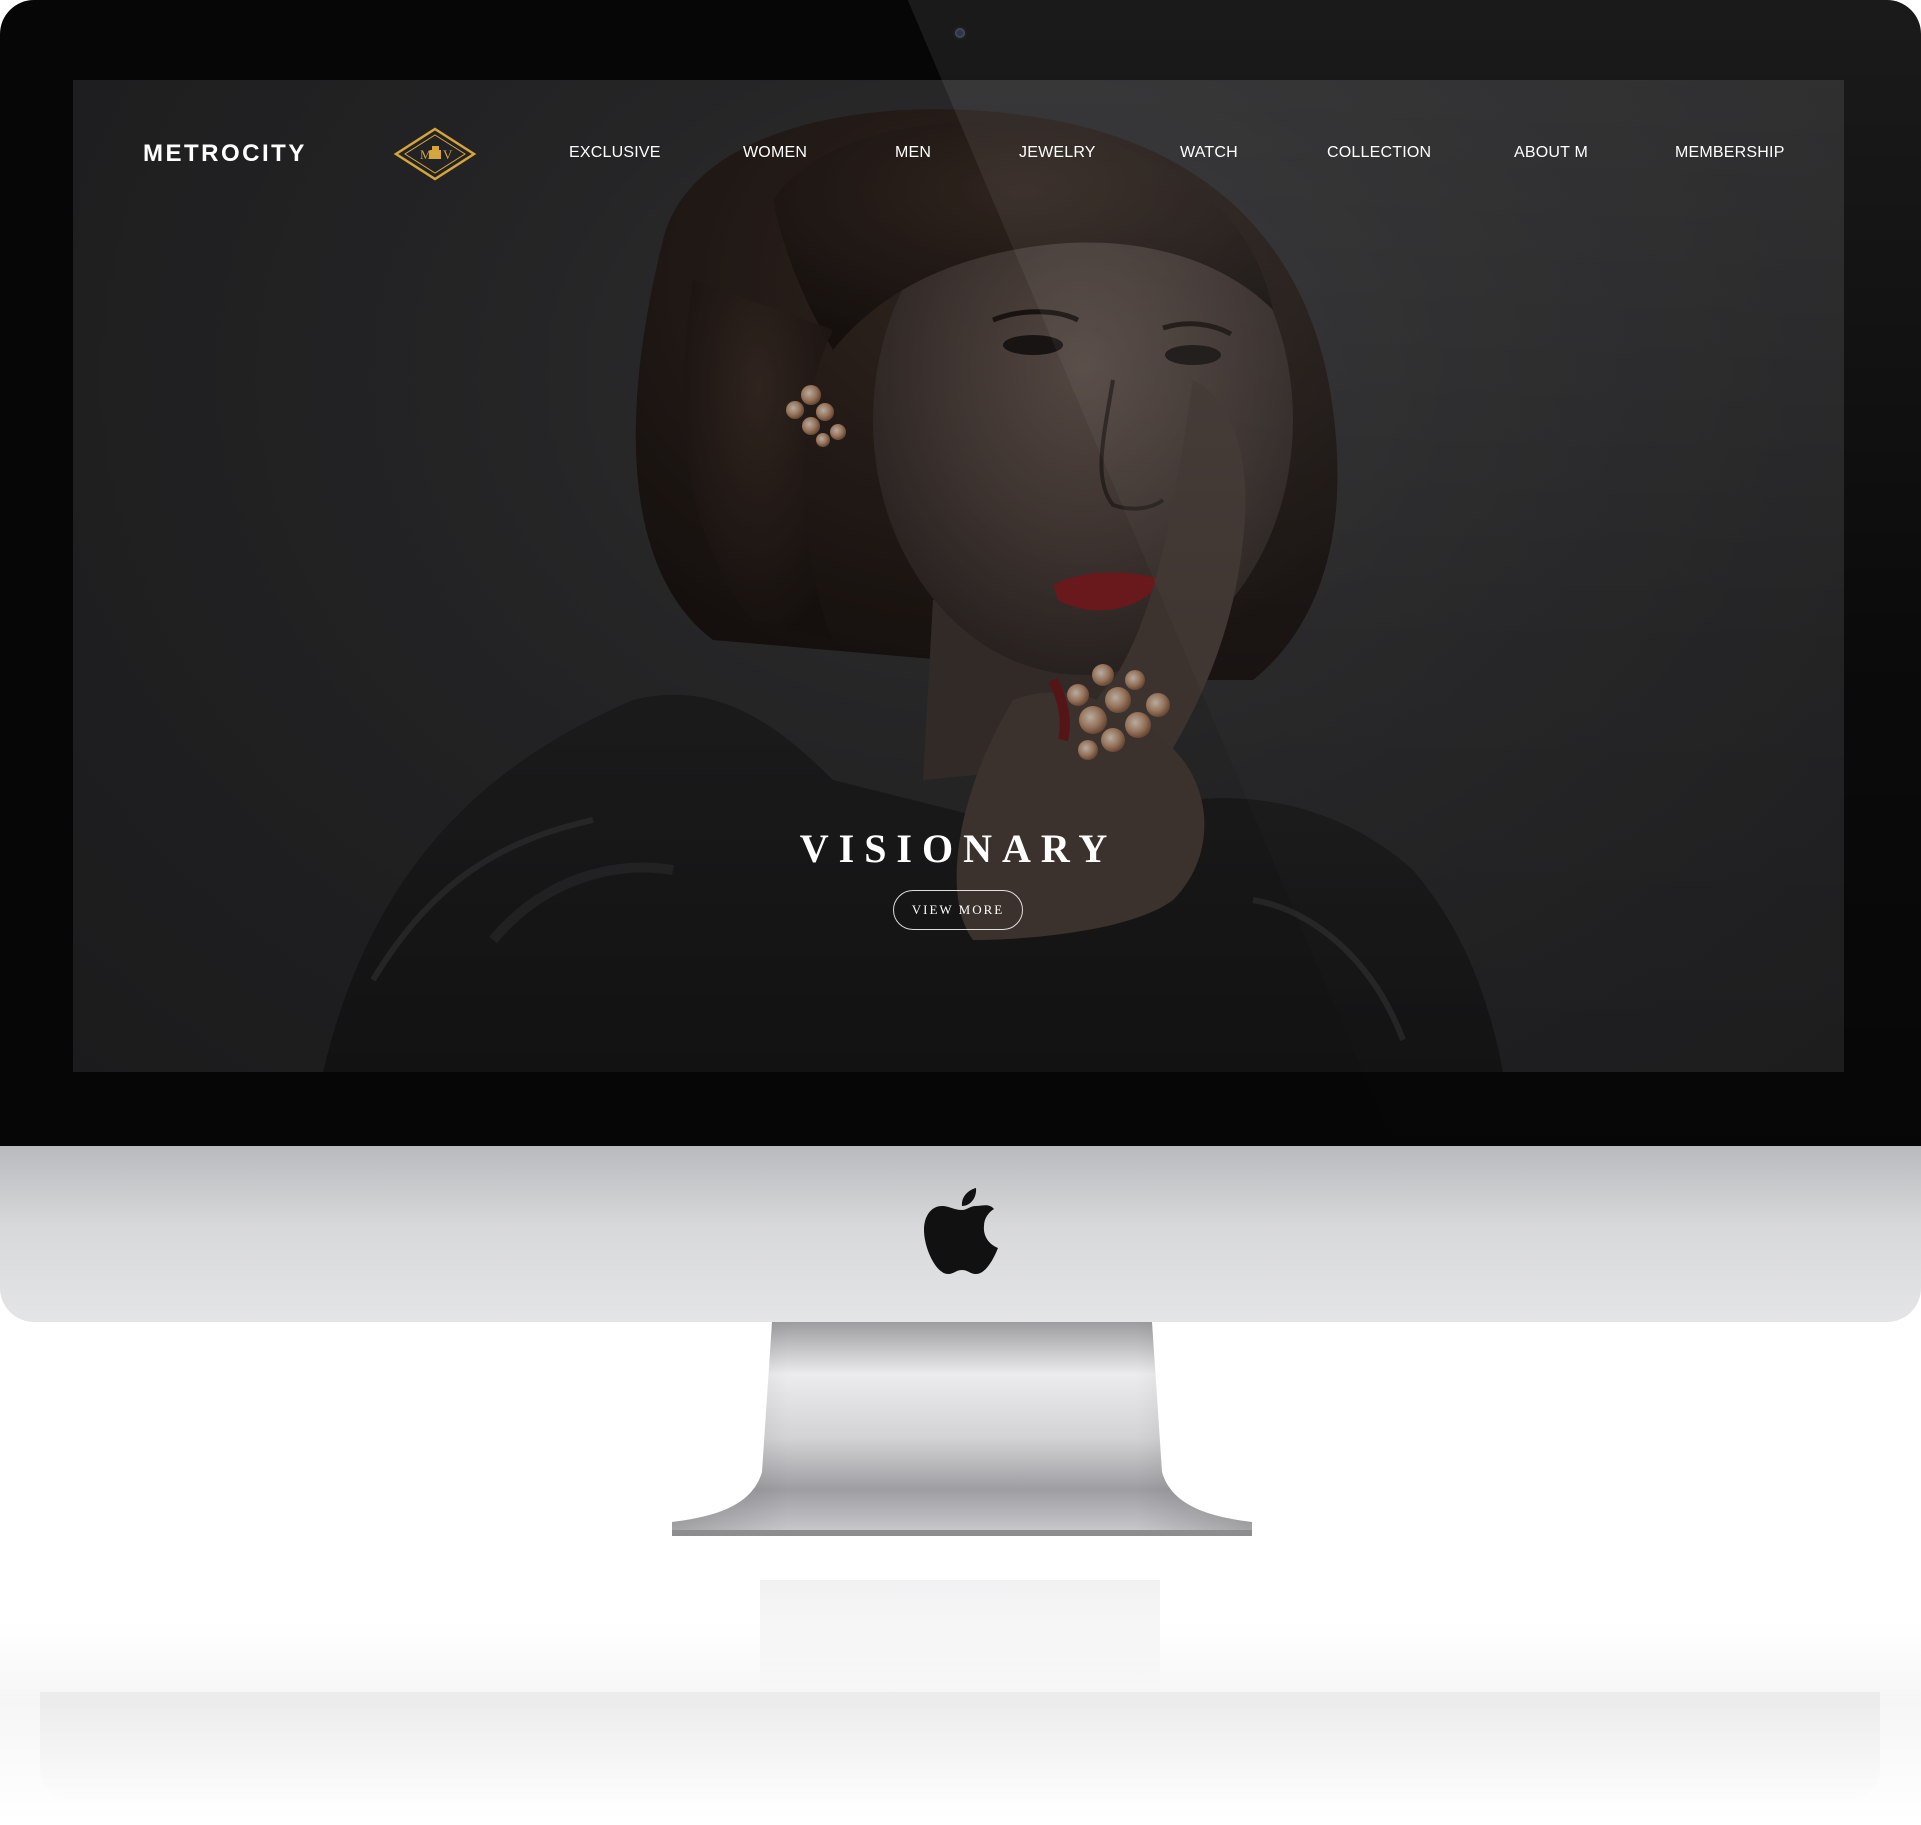  I want to click on monitor-chin, so click(960, 1234).